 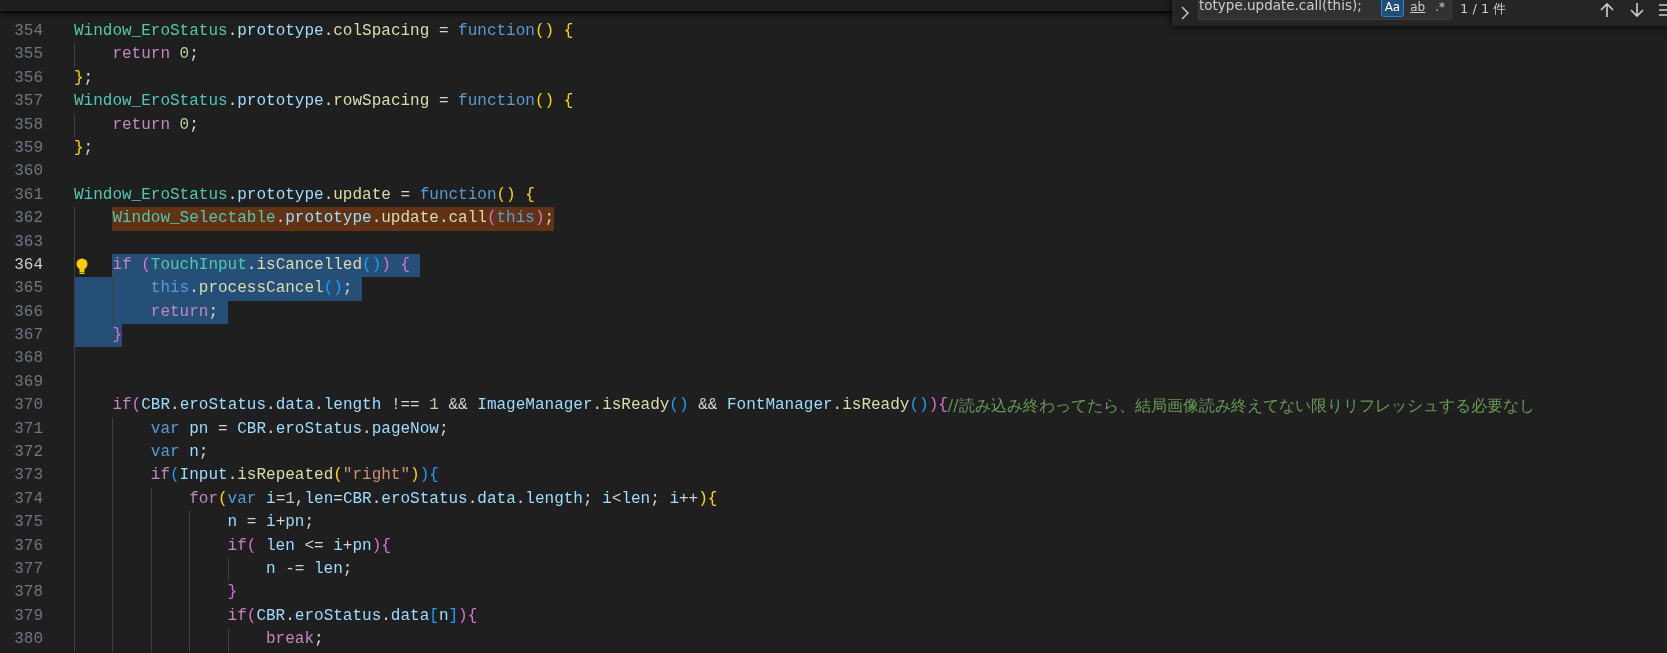 What do you see at coordinates (304, 195) in the screenshot?
I see `code-line: Window_EroStatus.prototype.update = function() {` at bounding box center [304, 195].